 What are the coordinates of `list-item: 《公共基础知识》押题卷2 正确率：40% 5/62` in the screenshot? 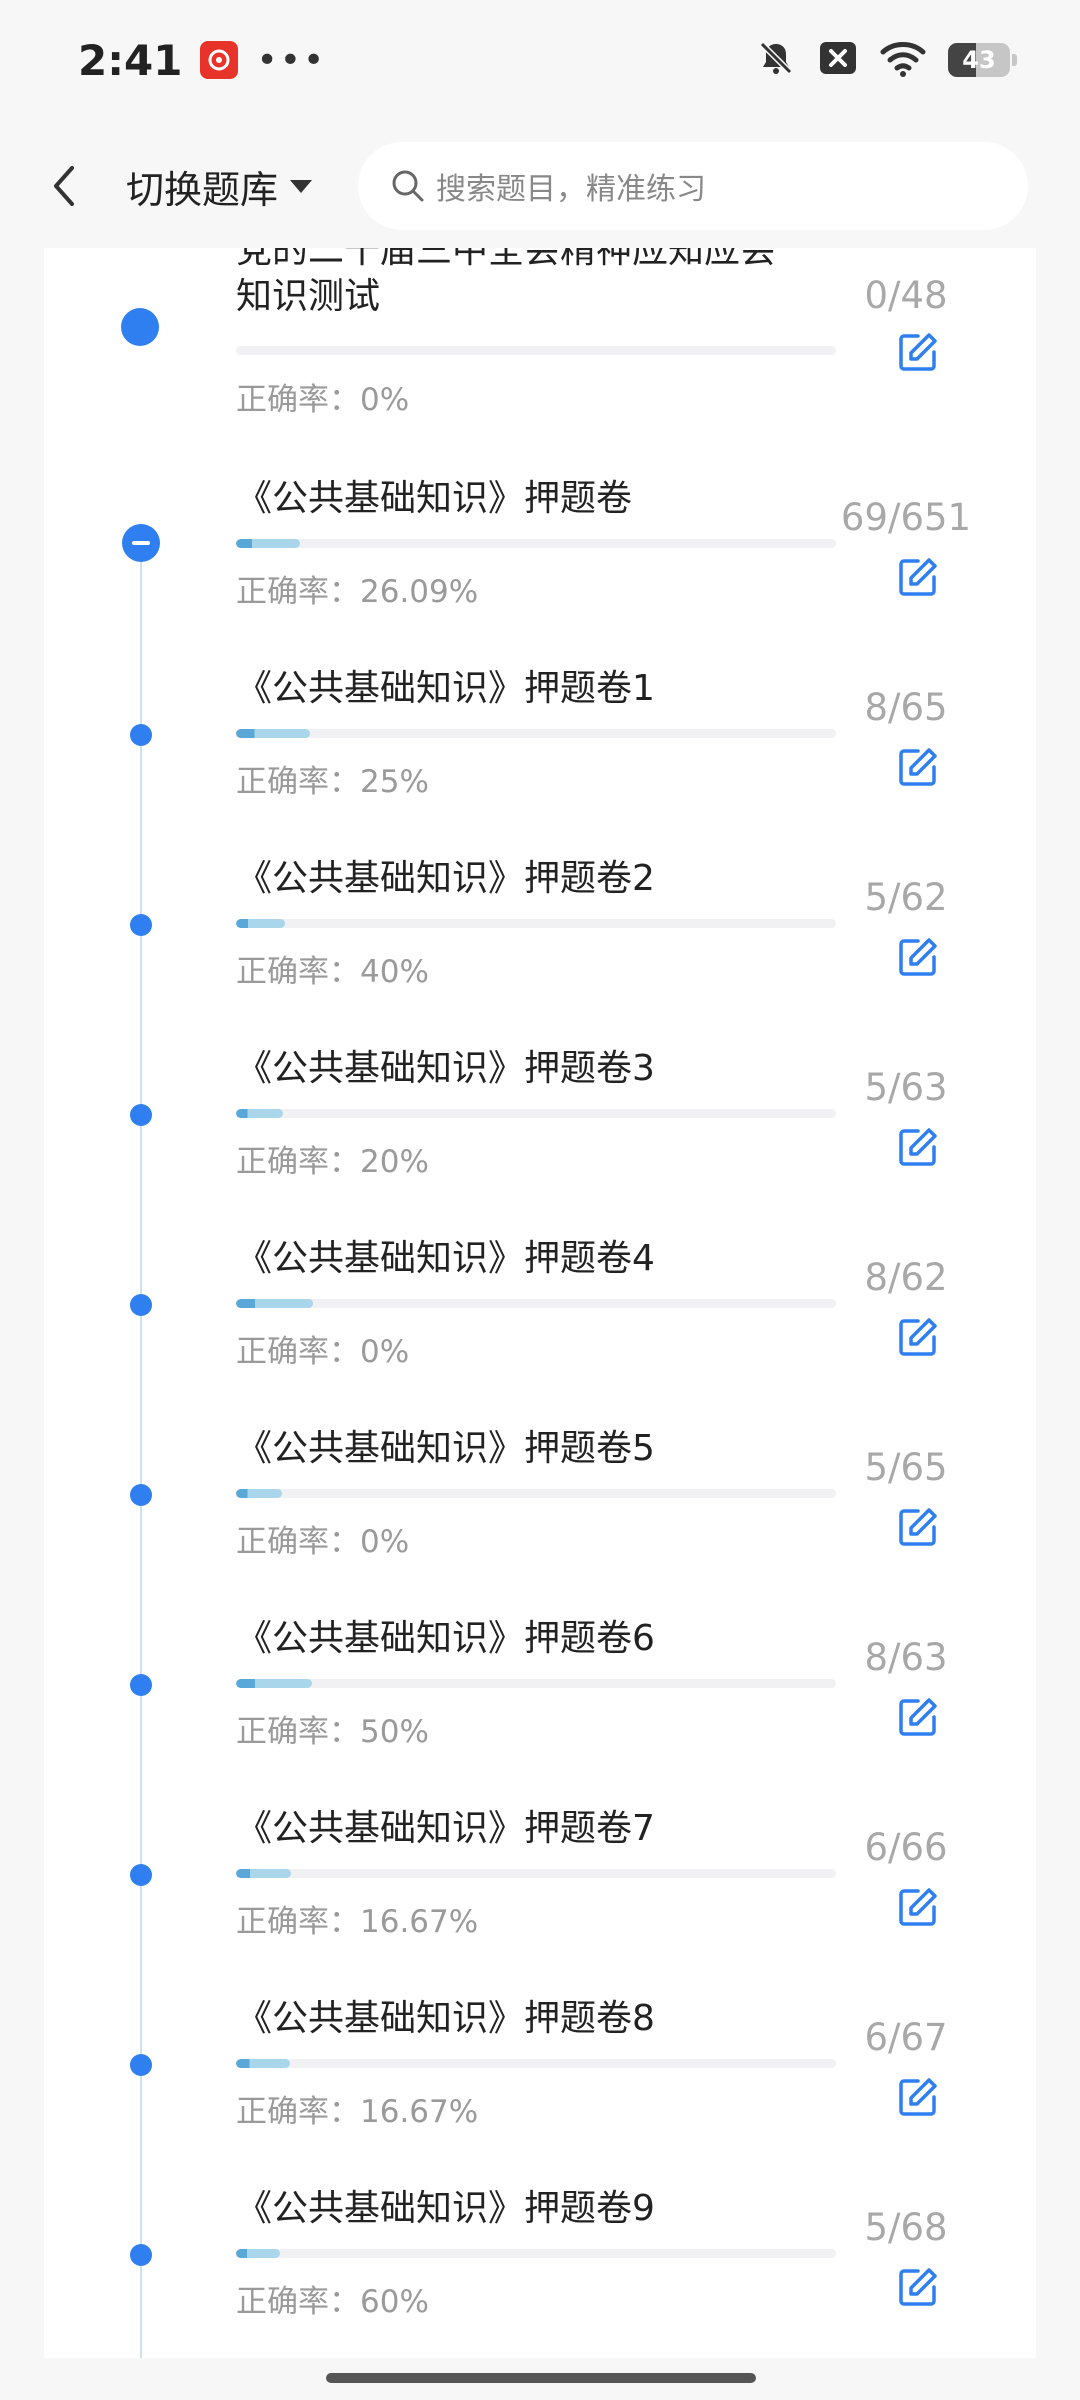 It's located at (540, 931).